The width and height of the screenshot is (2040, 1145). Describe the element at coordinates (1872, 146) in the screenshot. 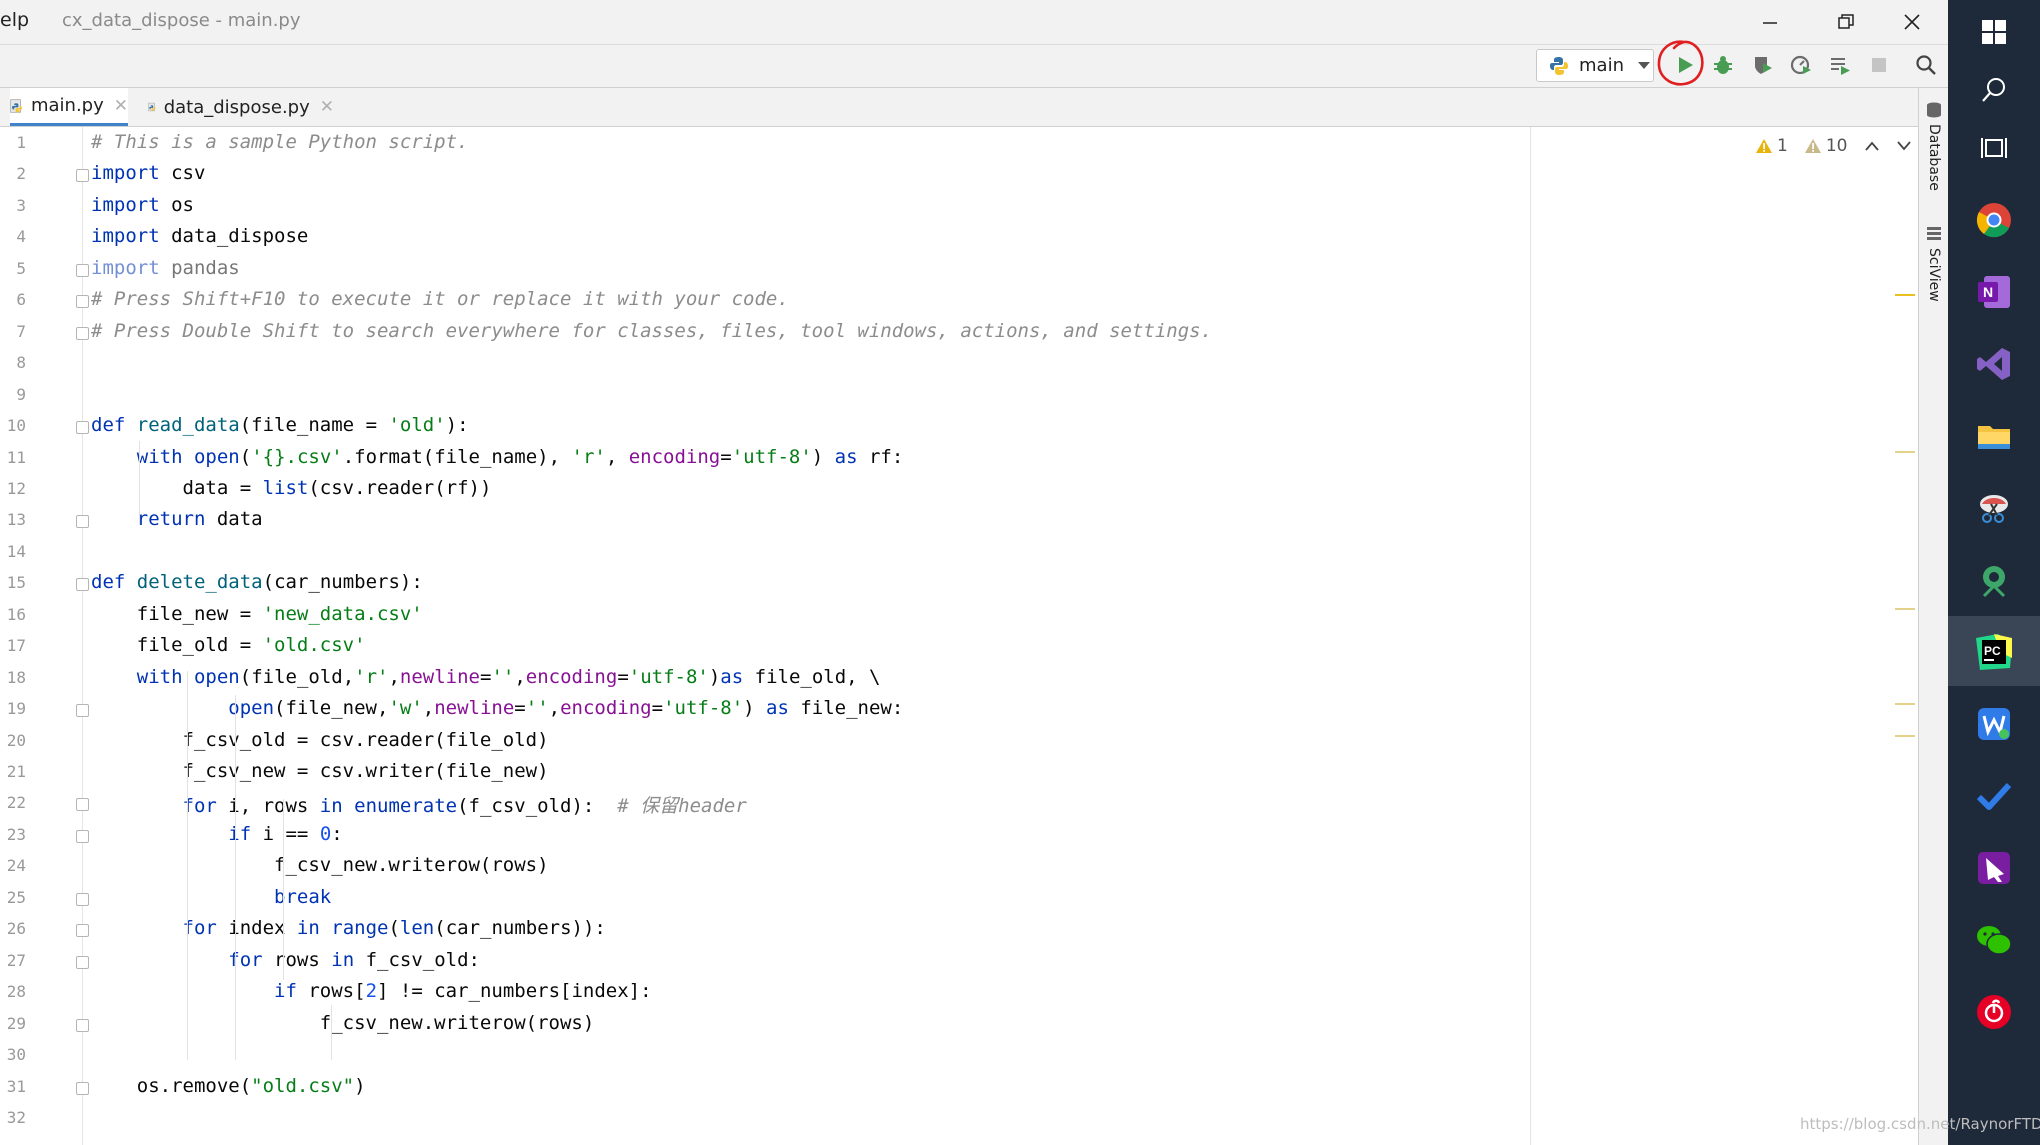

I see `chevron-up-icon` at that location.